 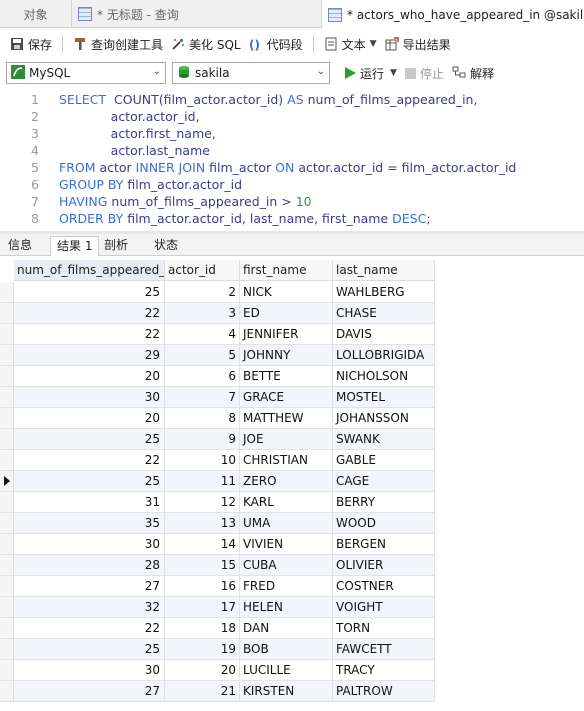 What do you see at coordinates (75, 246) in the screenshot?
I see `tab-result-1: 结果 1` at bounding box center [75, 246].